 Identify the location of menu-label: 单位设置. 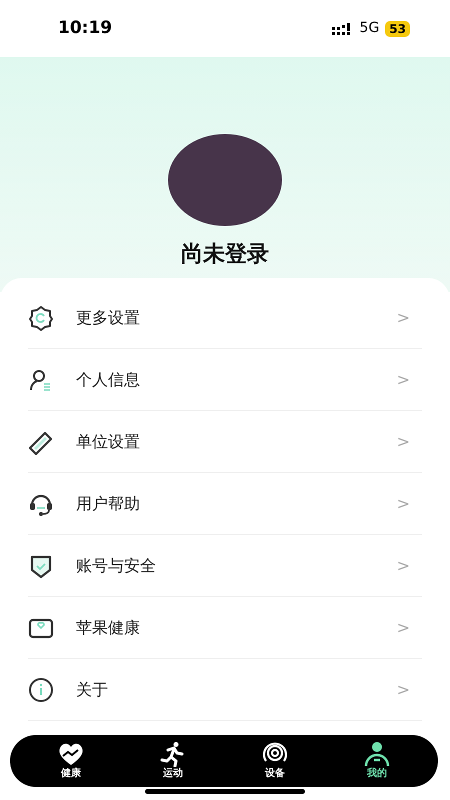
(108, 441).